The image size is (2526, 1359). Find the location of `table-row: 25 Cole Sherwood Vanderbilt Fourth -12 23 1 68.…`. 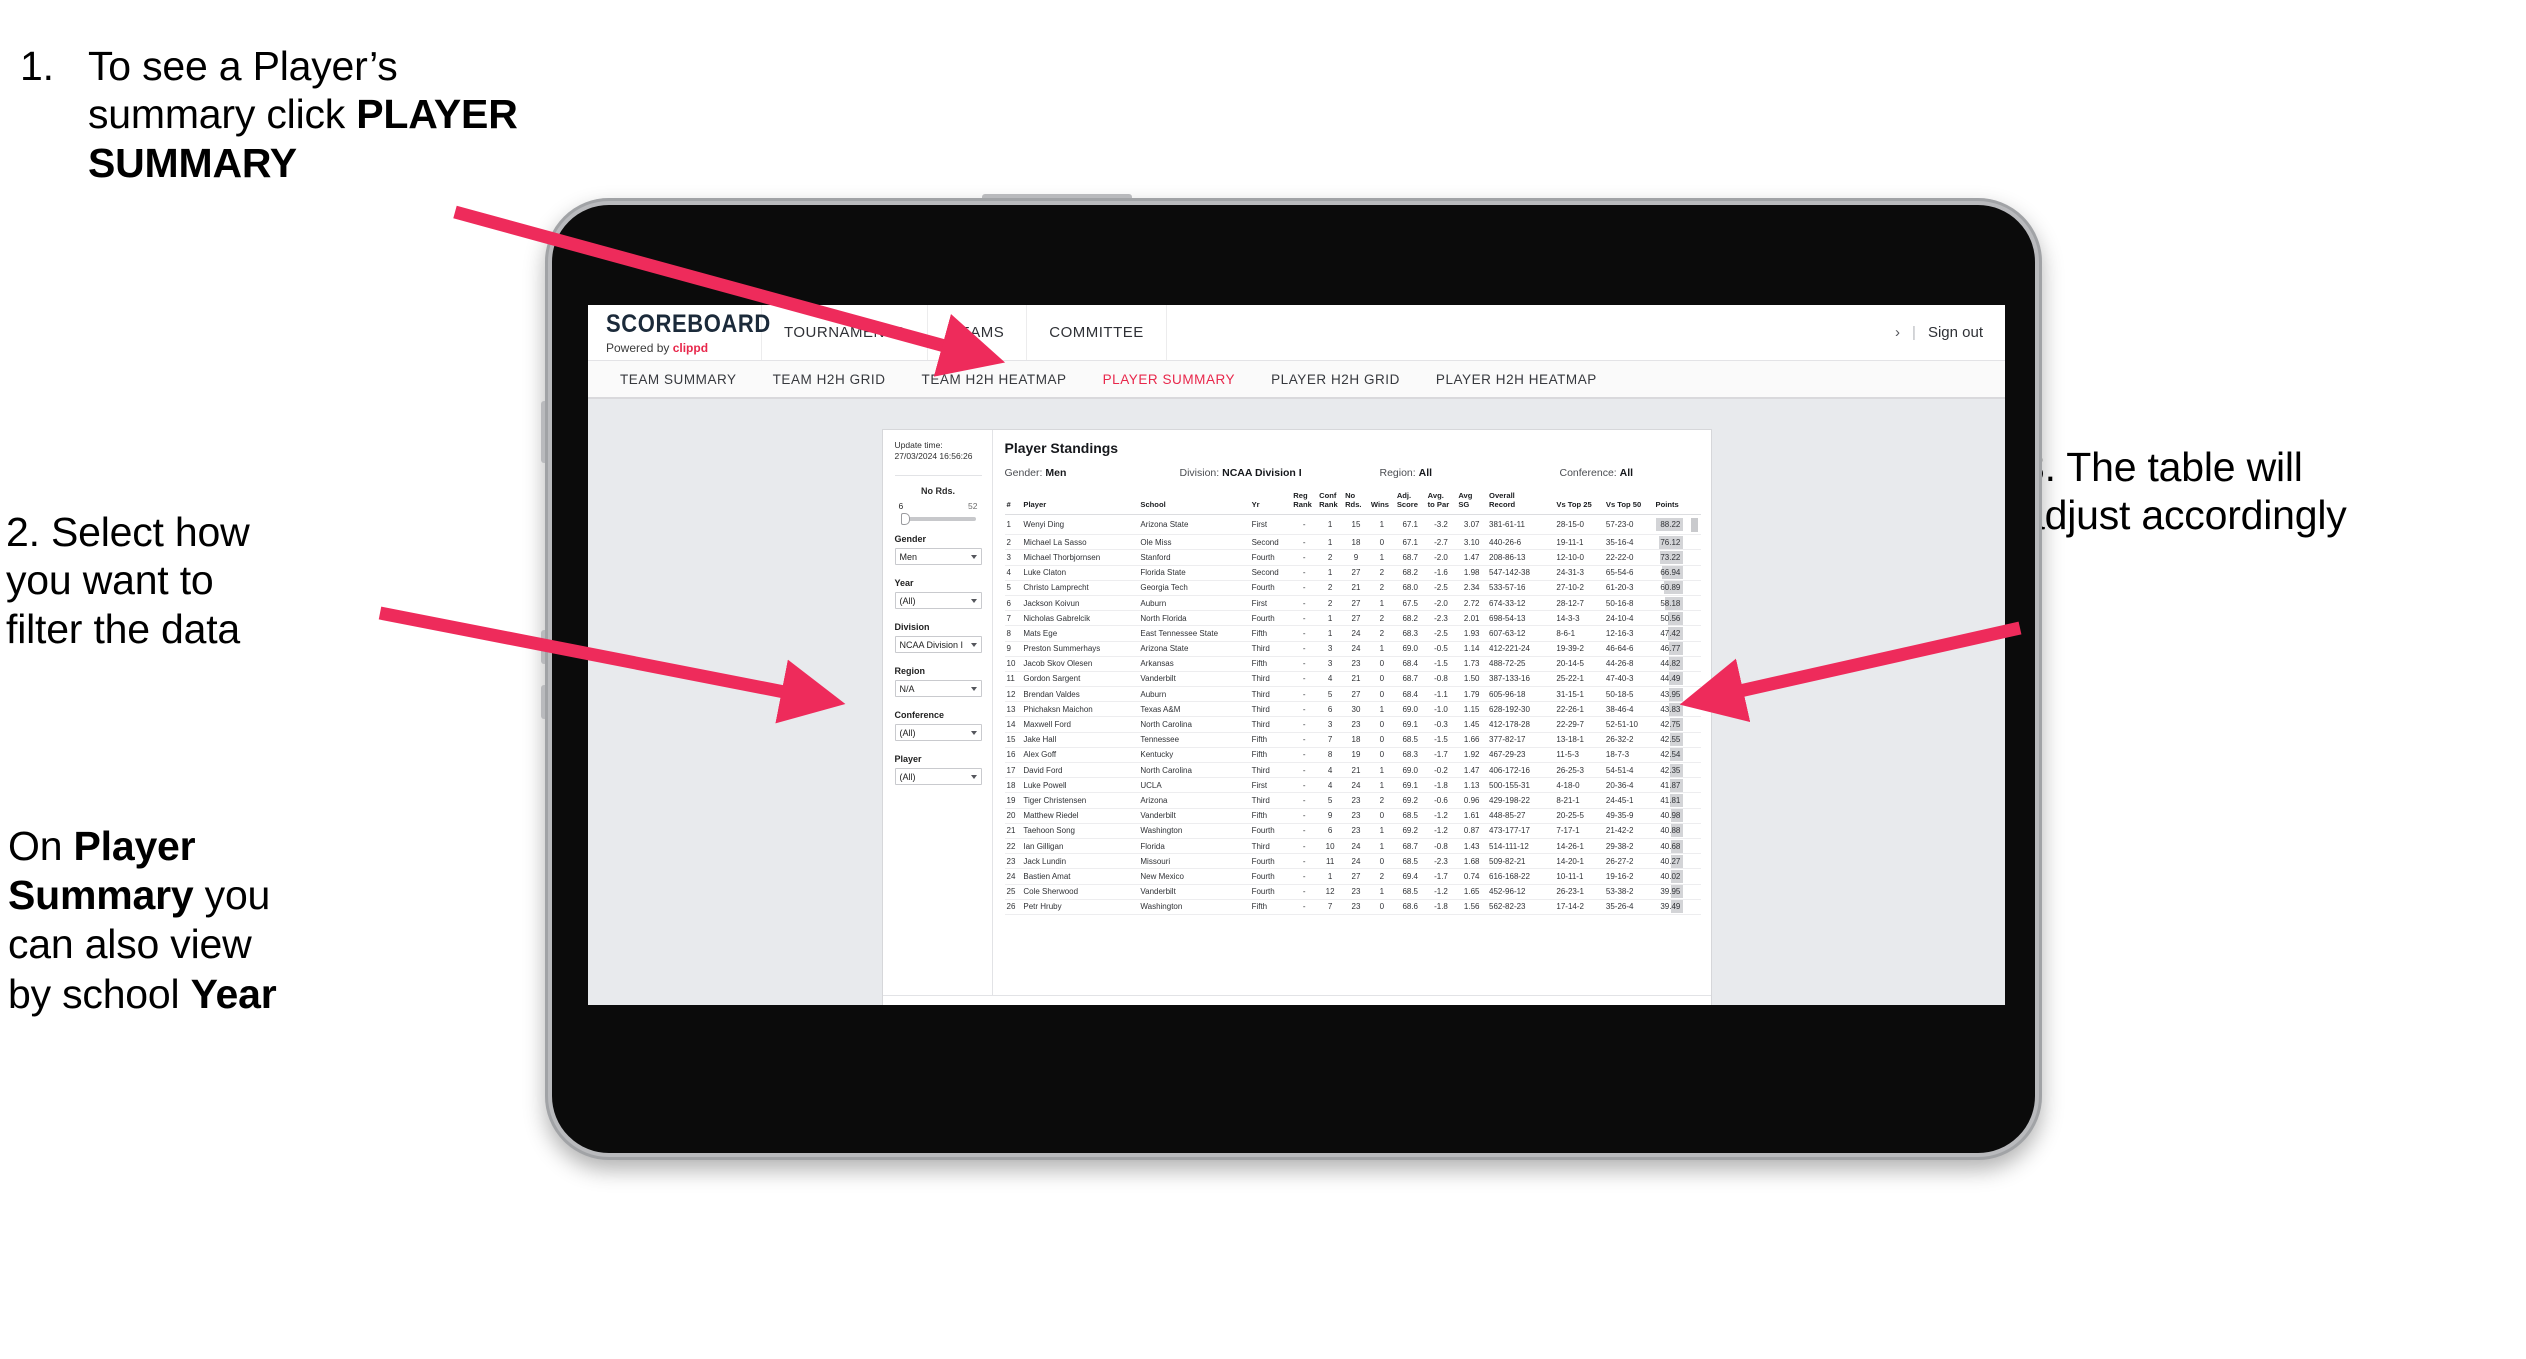

table-row: 25 Cole Sherwood Vanderbilt Fourth -12 23 1 68.… is located at coordinates (1352, 892).